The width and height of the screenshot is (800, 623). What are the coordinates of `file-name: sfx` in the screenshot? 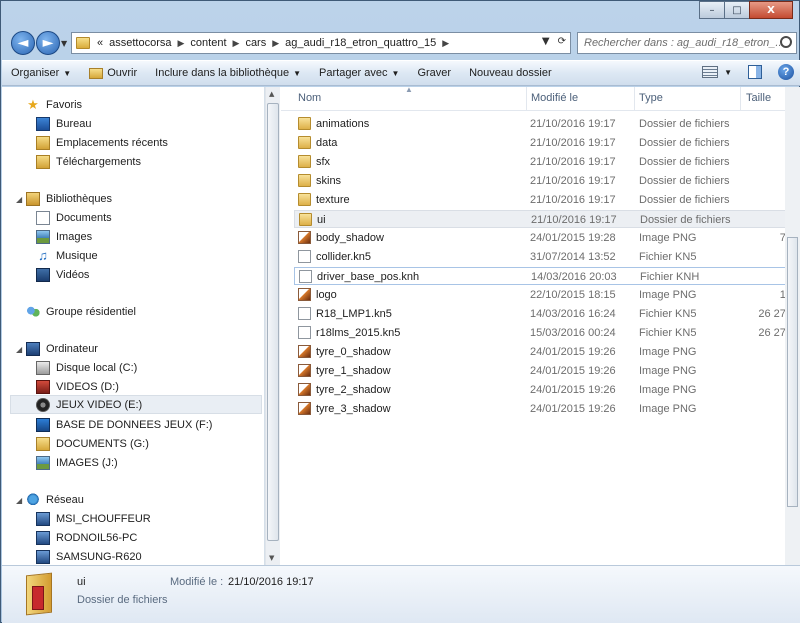 It's located at (323, 162).